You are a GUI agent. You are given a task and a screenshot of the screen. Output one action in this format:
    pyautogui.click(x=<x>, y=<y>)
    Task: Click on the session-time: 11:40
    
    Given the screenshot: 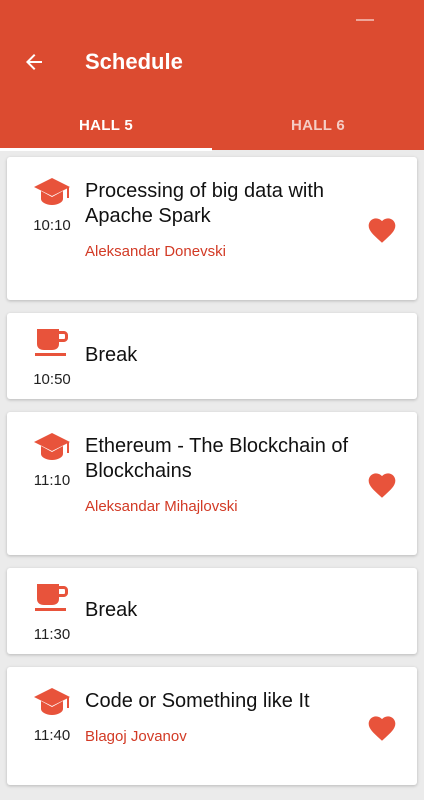 What is the action you would take?
    pyautogui.click(x=52, y=735)
    